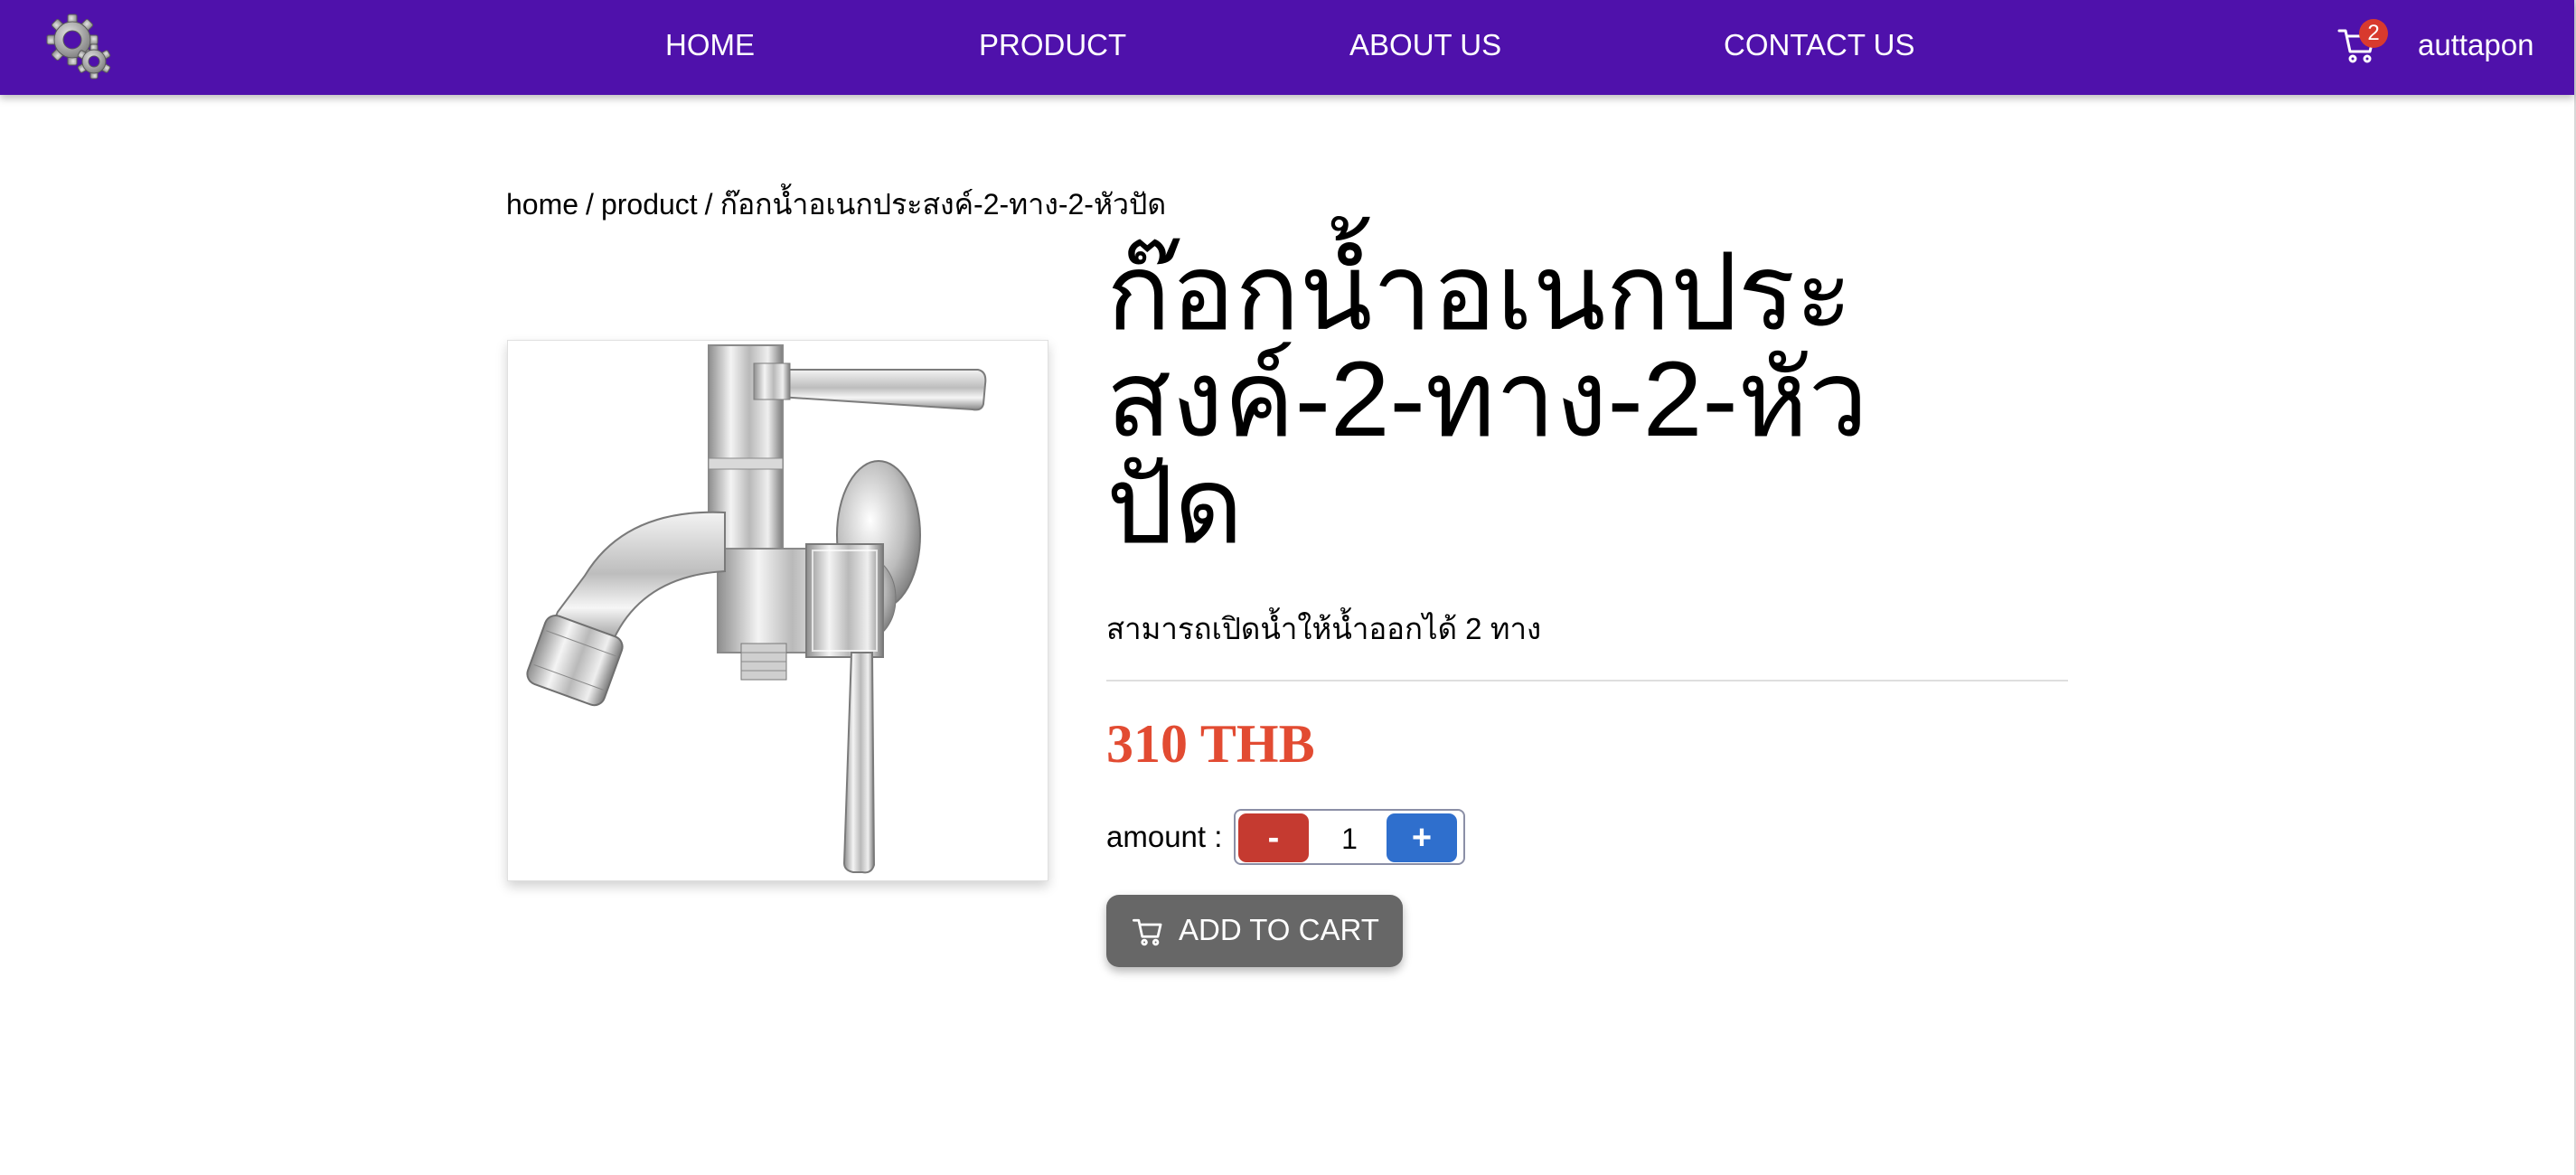 This screenshot has width=2576, height=1175. What do you see at coordinates (1587, 681) in the screenshot?
I see `divider` at bounding box center [1587, 681].